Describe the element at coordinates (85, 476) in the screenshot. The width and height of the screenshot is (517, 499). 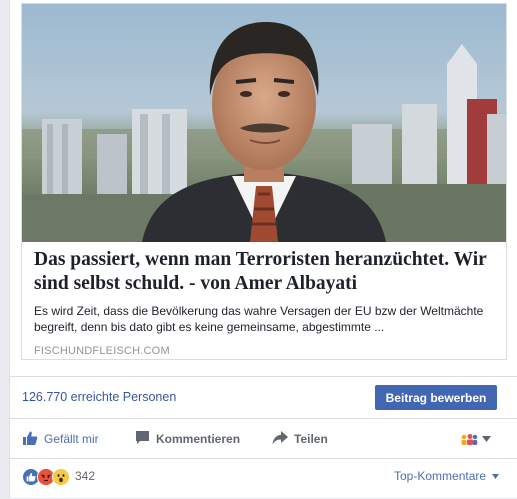
I see `reaction-count: 342` at that location.